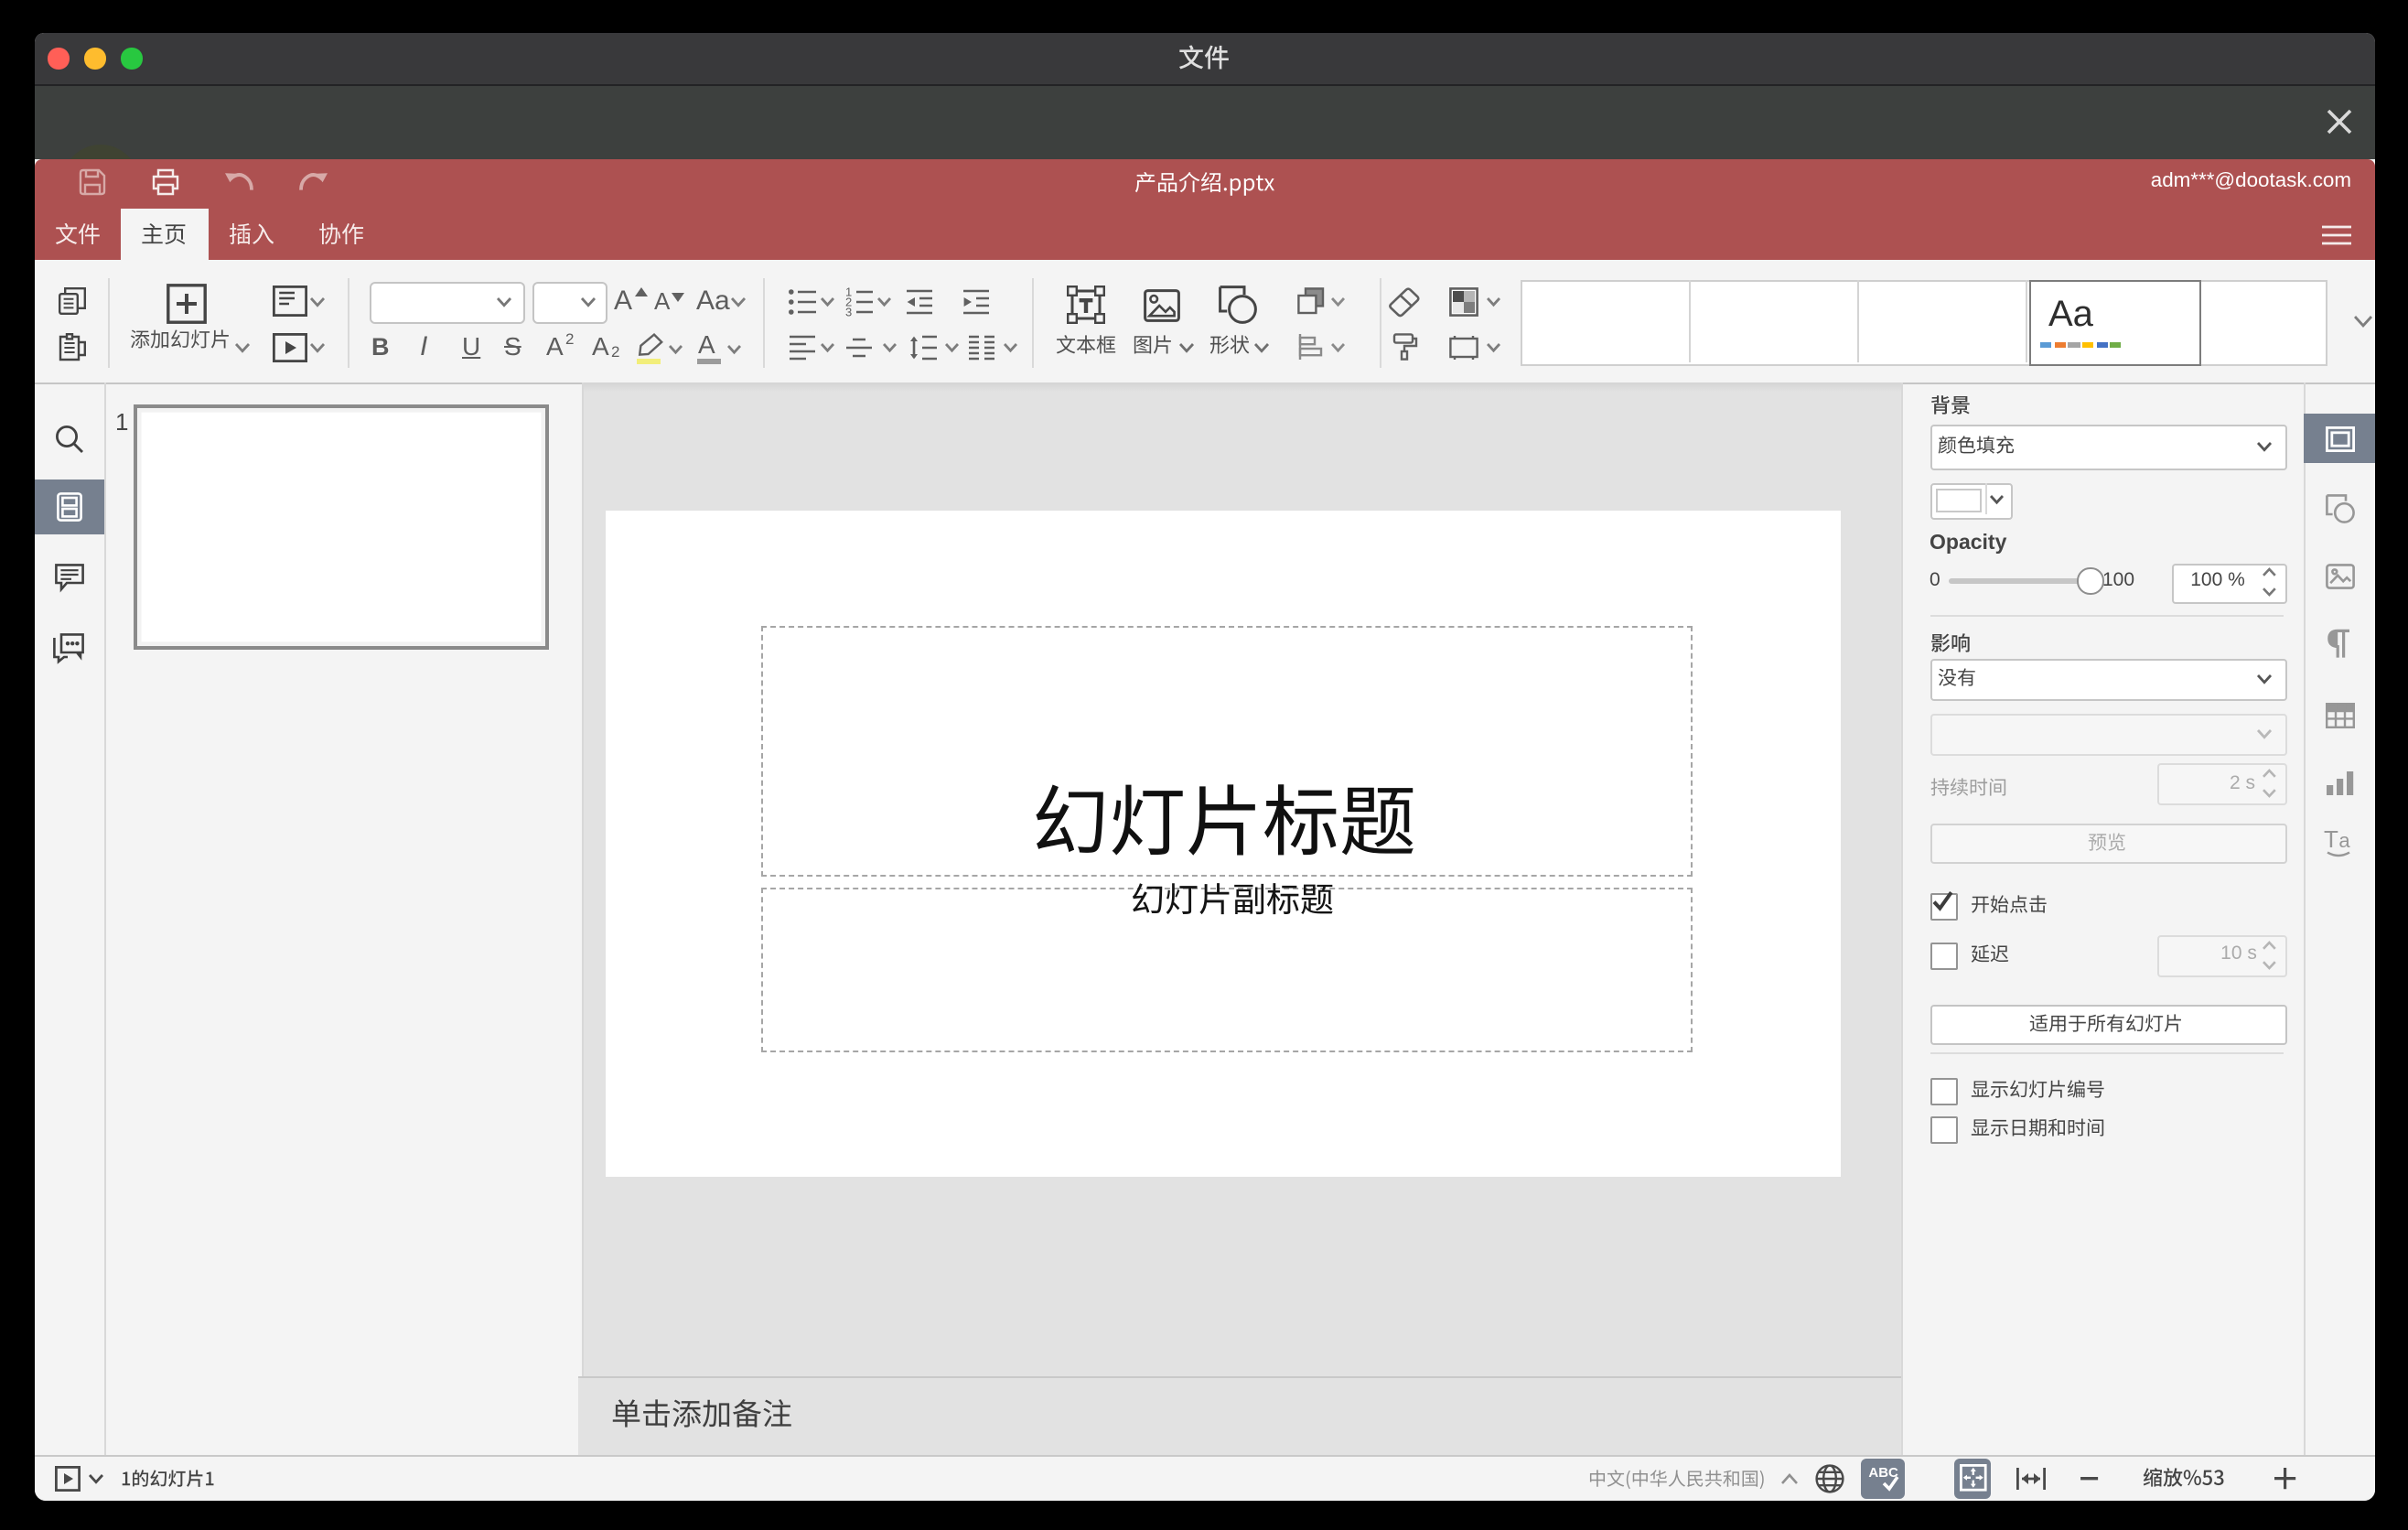  I want to click on svg-text: T, so click(2330, 839).